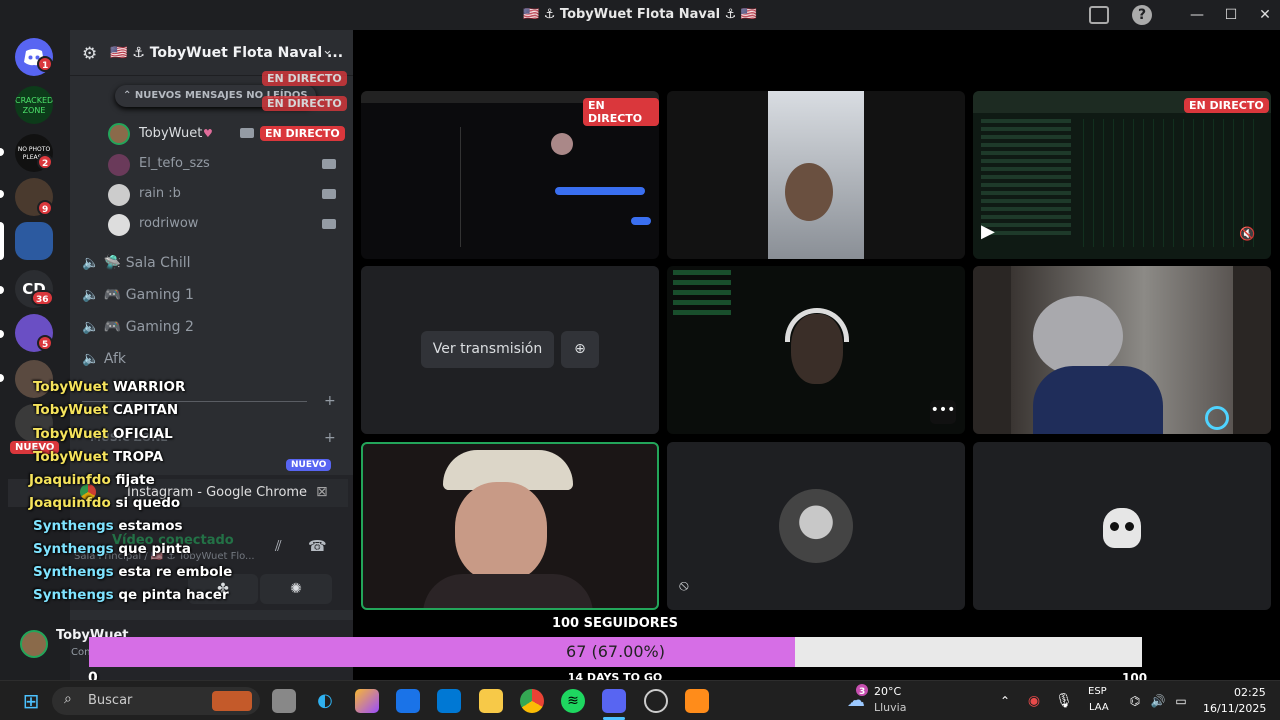 The width and height of the screenshot is (1280, 720). I want to click on maximize-button: ☐, so click(1231, 15).